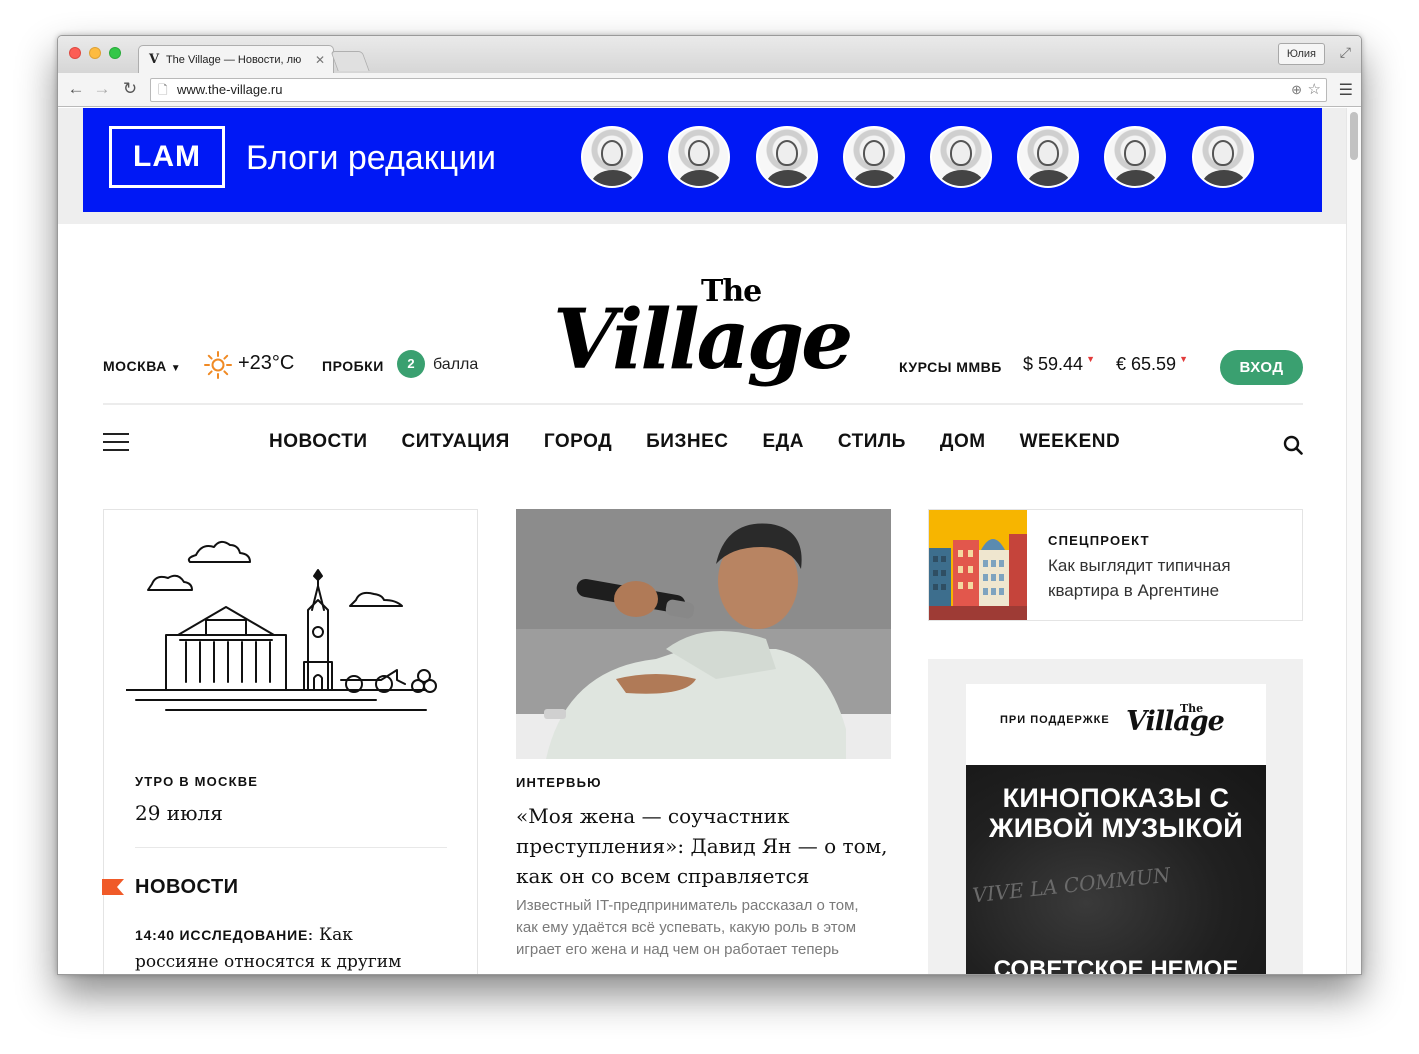  What do you see at coordinates (411, 364) in the screenshot?
I see `traffic-level-badge: 2` at bounding box center [411, 364].